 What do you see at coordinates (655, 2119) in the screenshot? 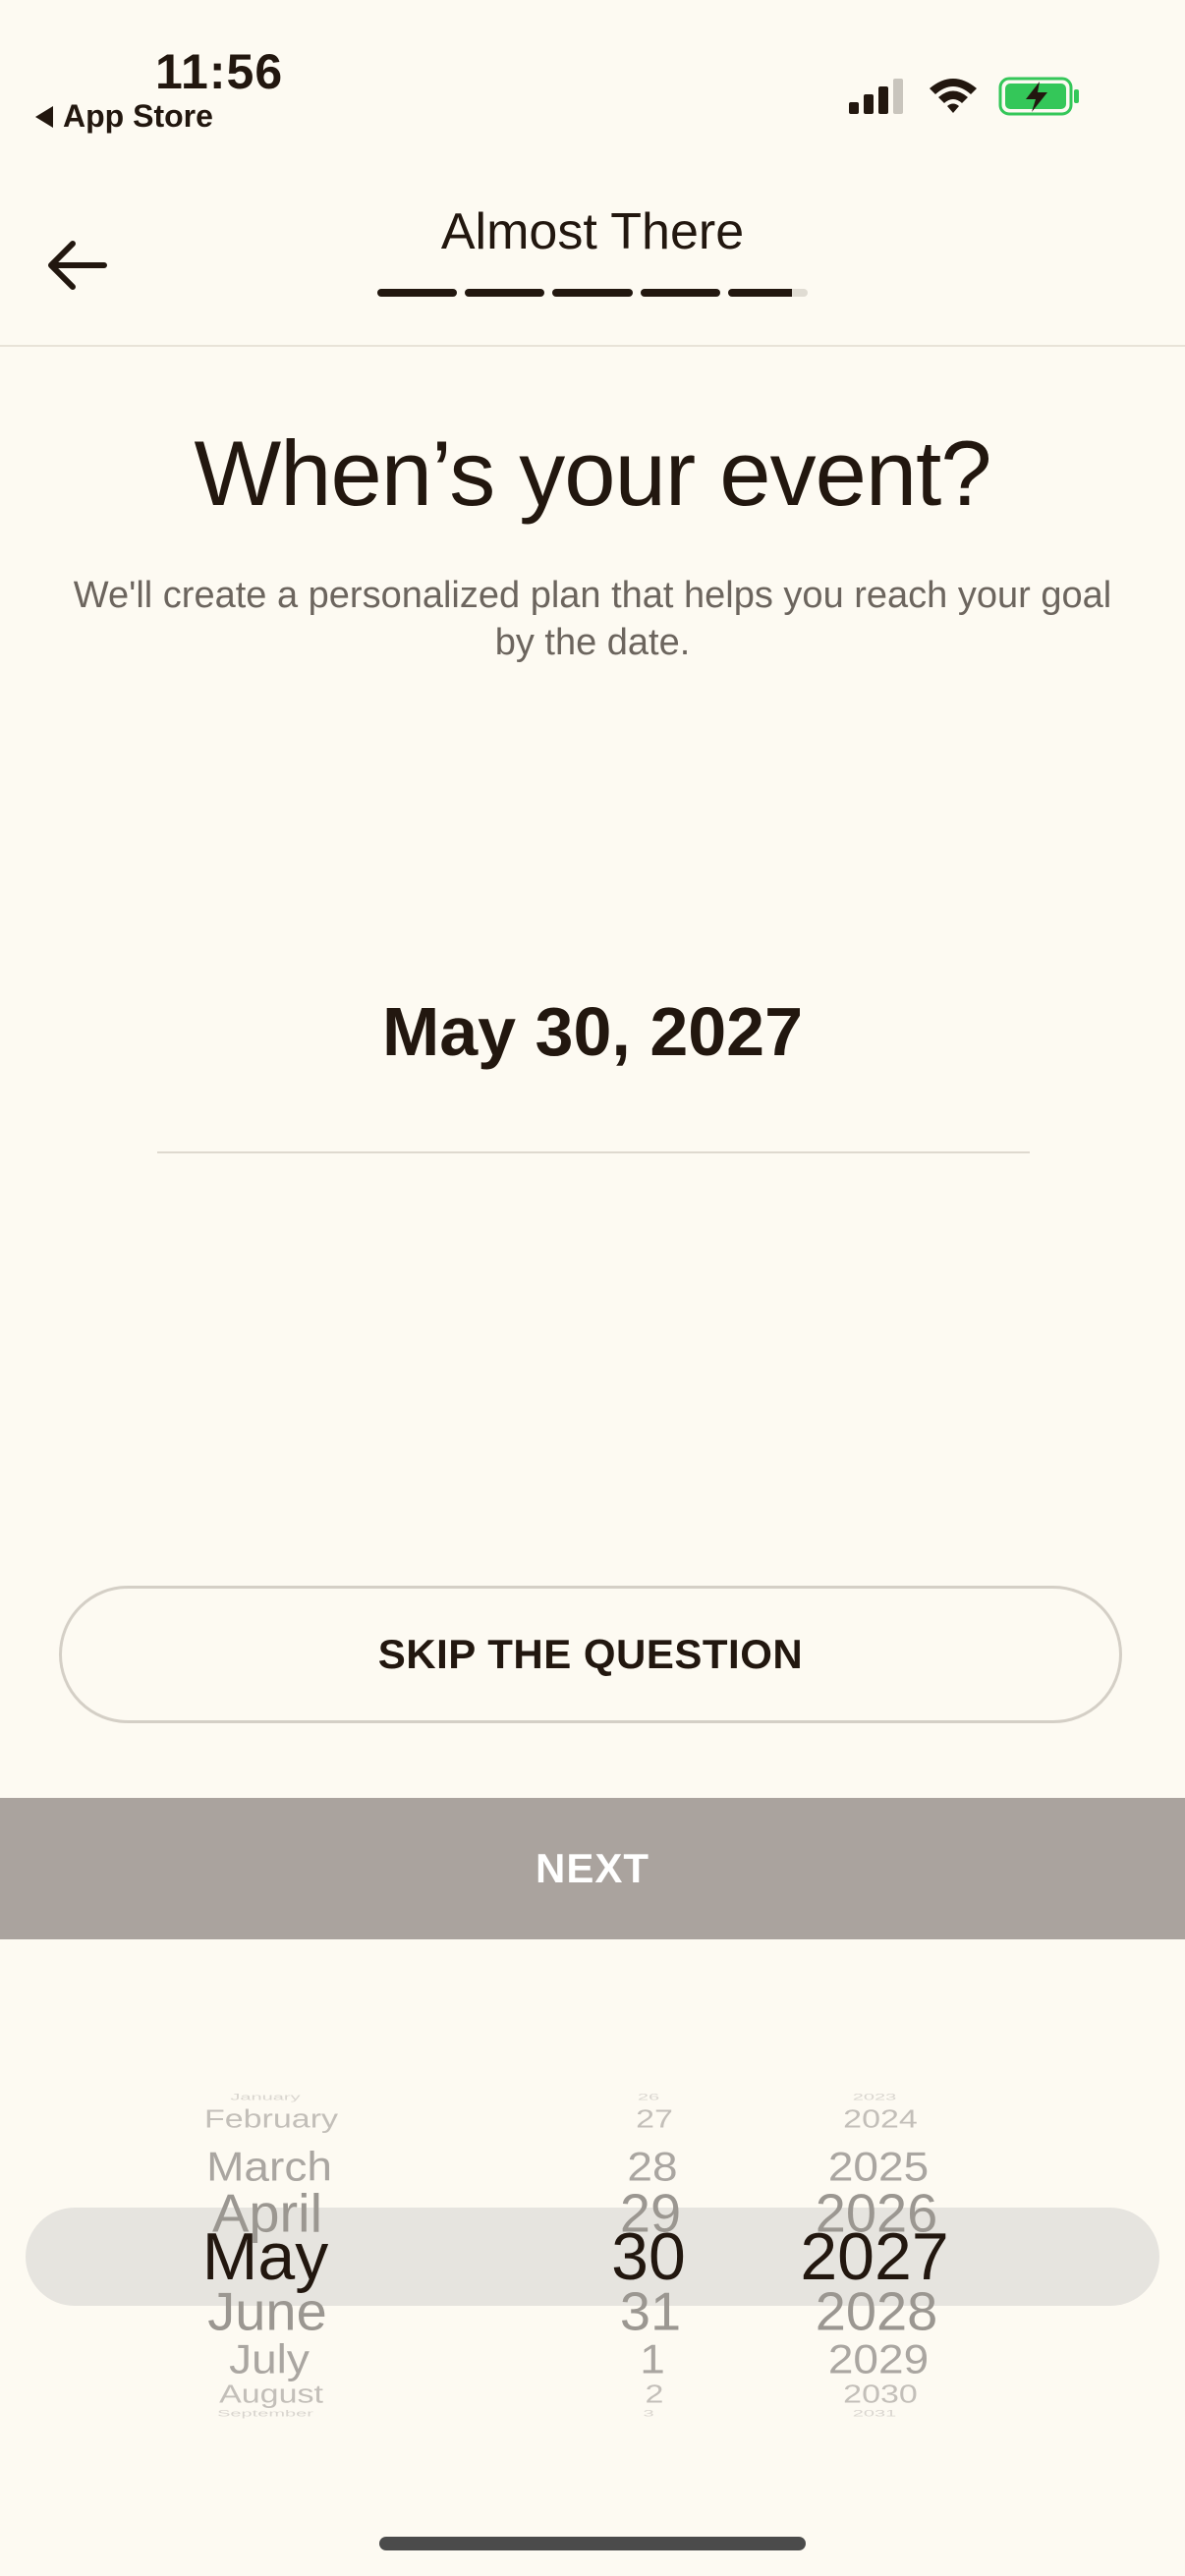
I see `day-option: 27` at bounding box center [655, 2119].